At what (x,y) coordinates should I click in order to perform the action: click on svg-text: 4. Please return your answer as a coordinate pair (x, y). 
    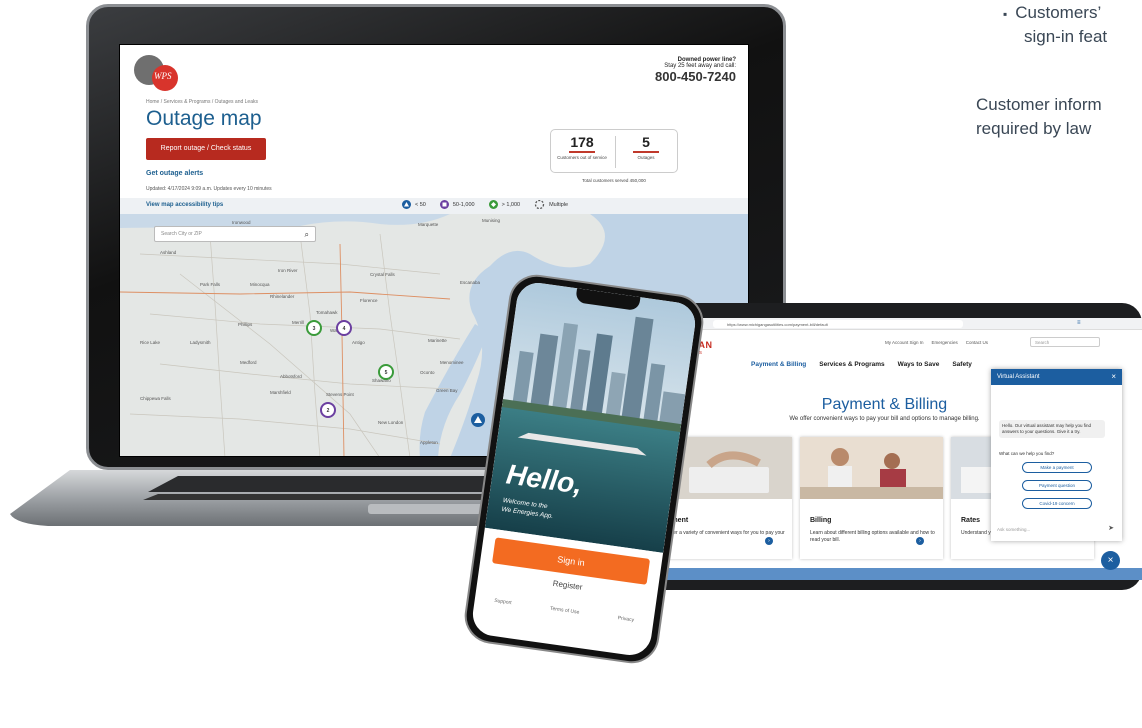
    Looking at the image, I should click on (344, 329).